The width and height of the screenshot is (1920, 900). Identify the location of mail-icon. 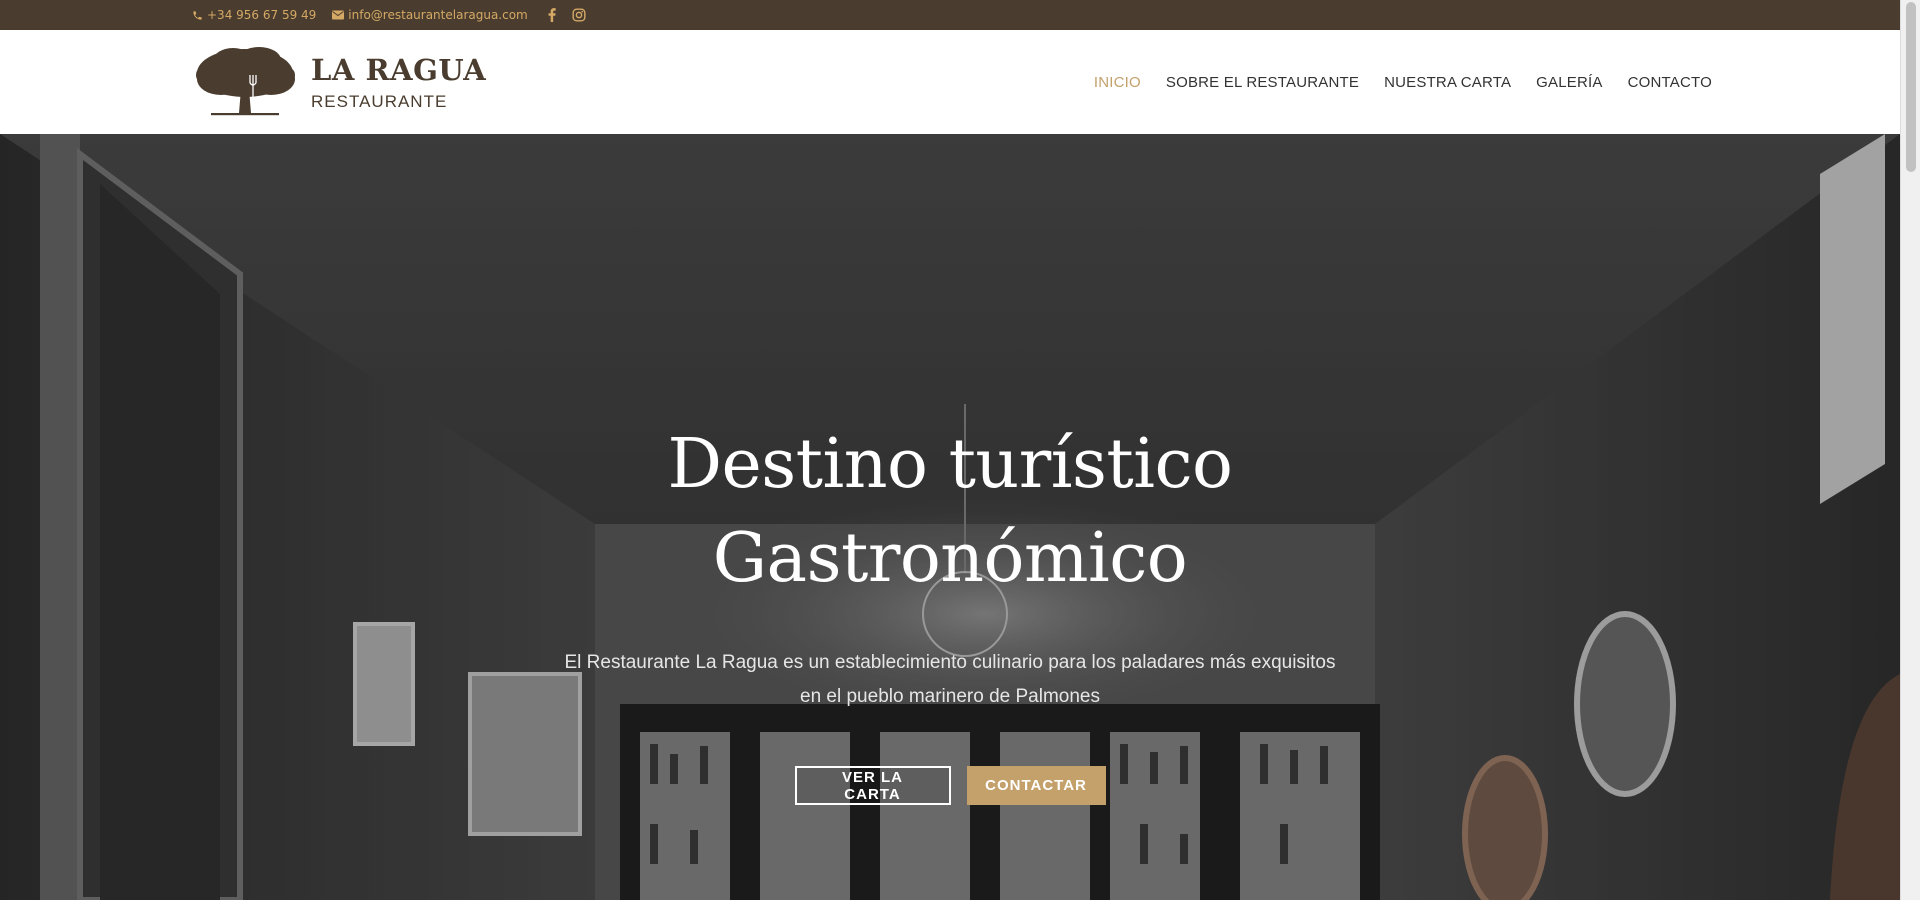
(338, 15).